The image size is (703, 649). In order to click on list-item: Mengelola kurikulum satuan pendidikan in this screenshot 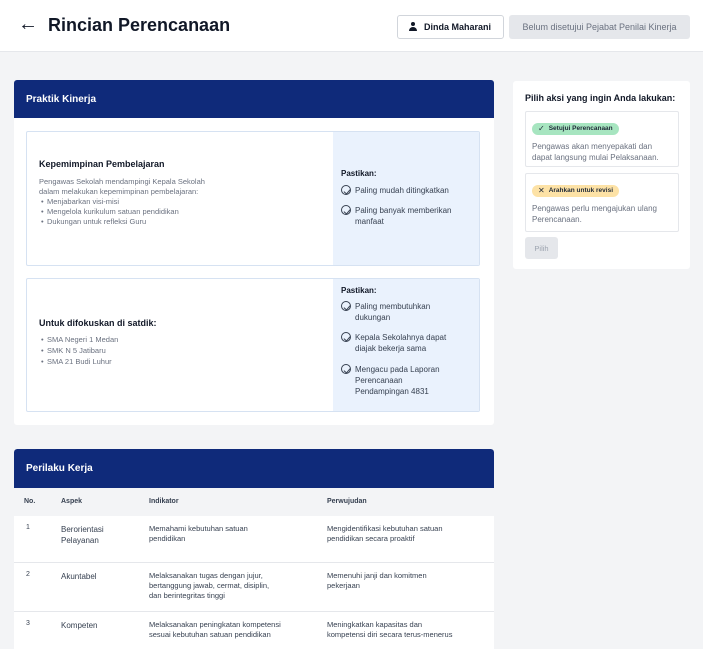, I will do `click(110, 212)`.